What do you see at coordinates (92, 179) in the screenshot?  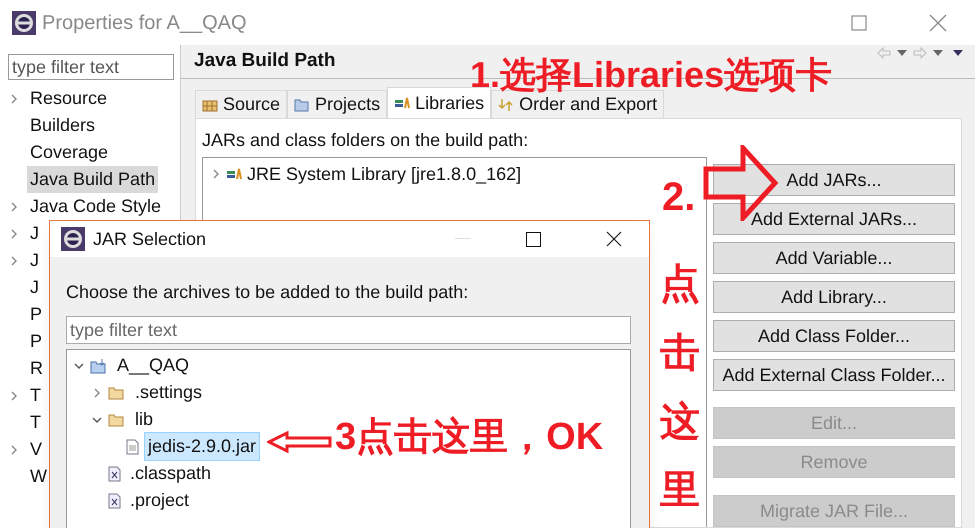 I see `sidebar-item: Java Build Path` at bounding box center [92, 179].